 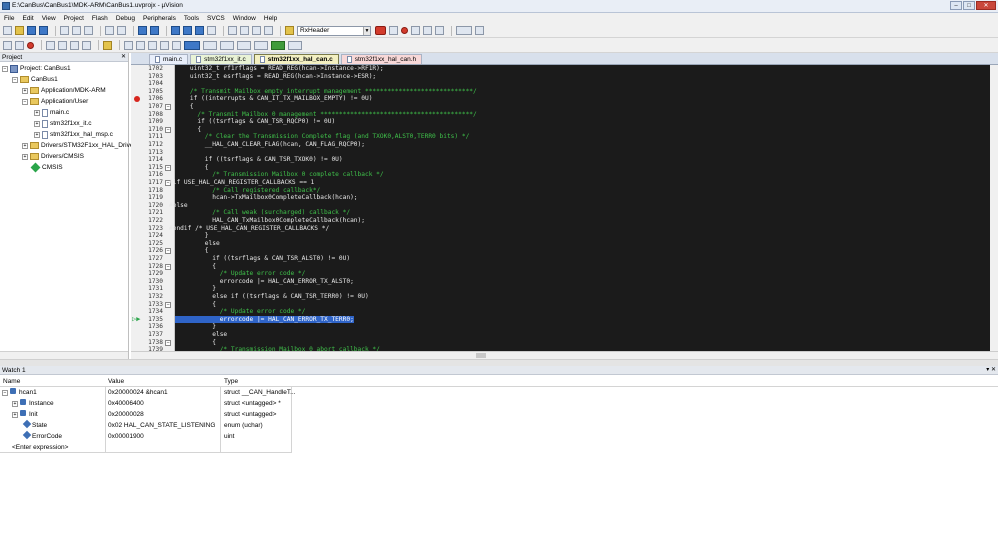 What do you see at coordinates (163, 381) in the screenshot?
I see `column-header-value: Value` at bounding box center [163, 381].